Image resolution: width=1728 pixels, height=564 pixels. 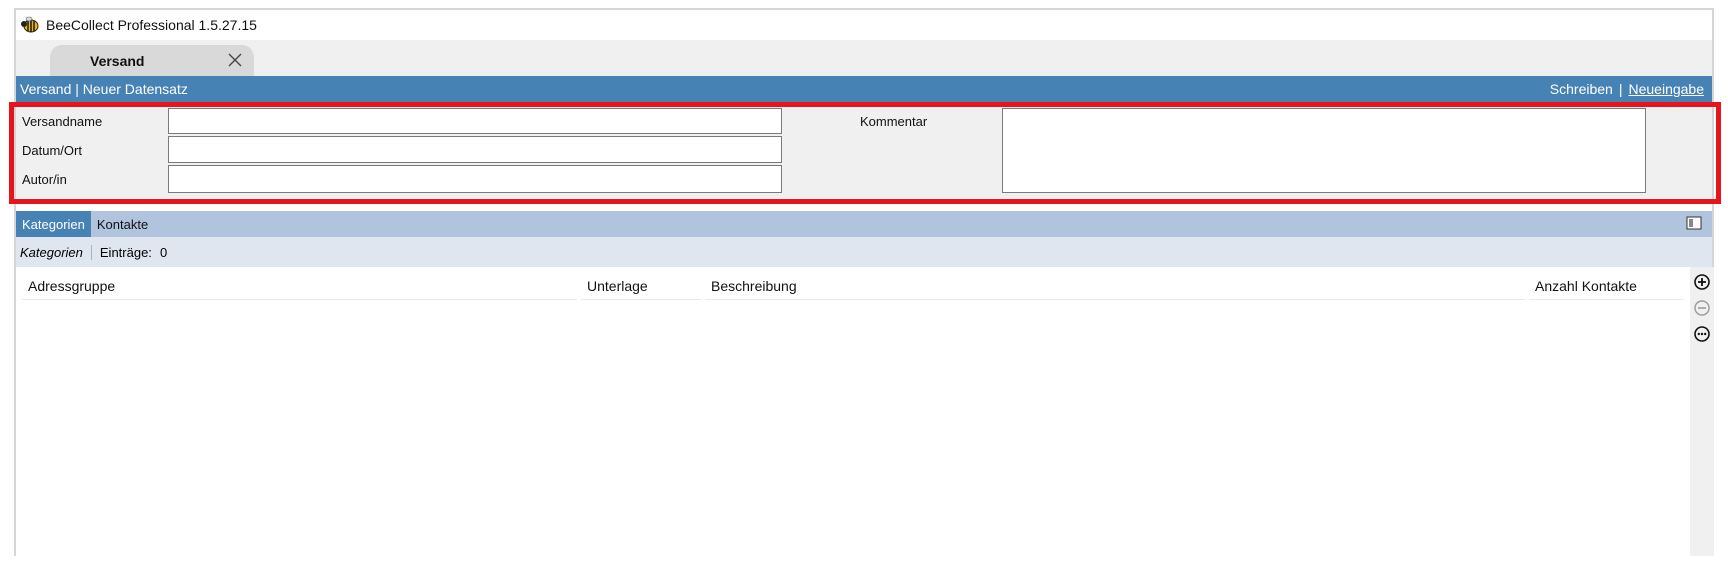 I want to click on bee-logo-icon, so click(x=30, y=24).